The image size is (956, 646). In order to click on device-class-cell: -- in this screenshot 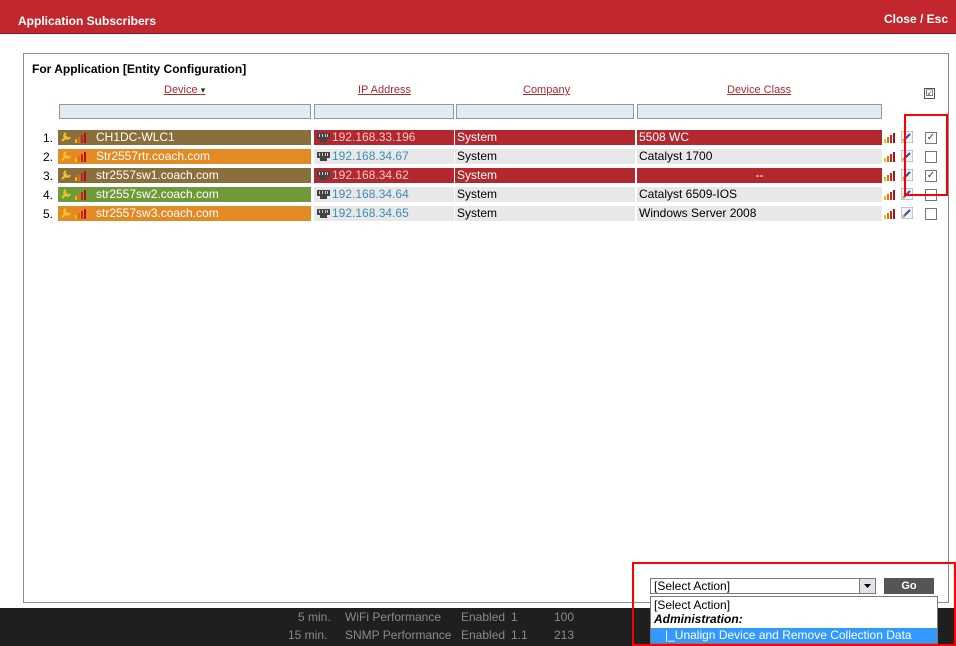, I will do `click(759, 175)`.